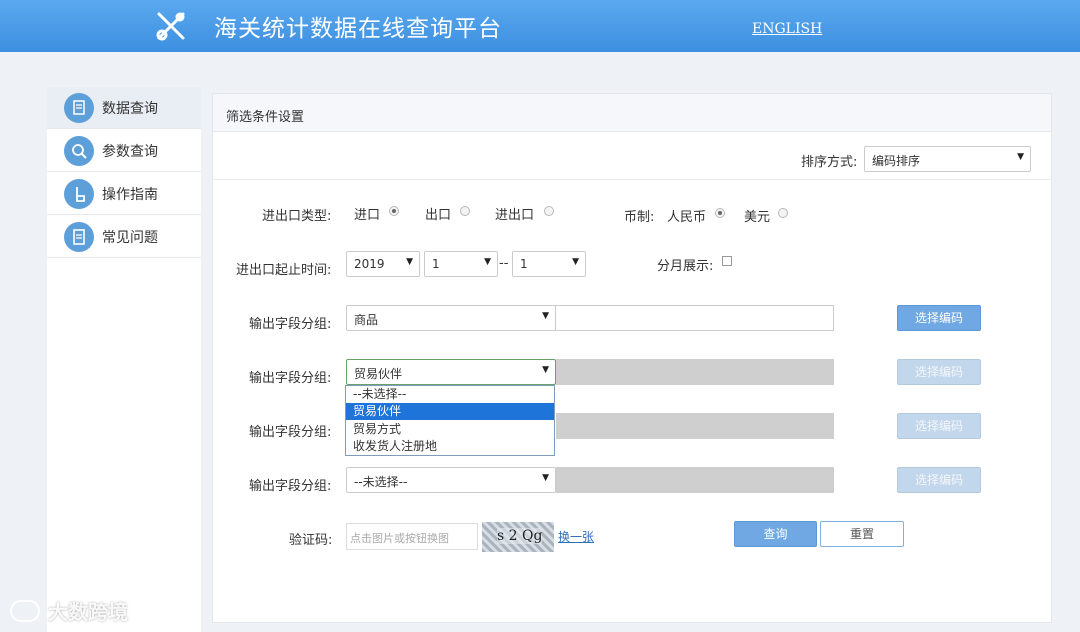  What do you see at coordinates (451, 480) in the screenshot?
I see `output-group-4-select: --未选择-- ▼` at bounding box center [451, 480].